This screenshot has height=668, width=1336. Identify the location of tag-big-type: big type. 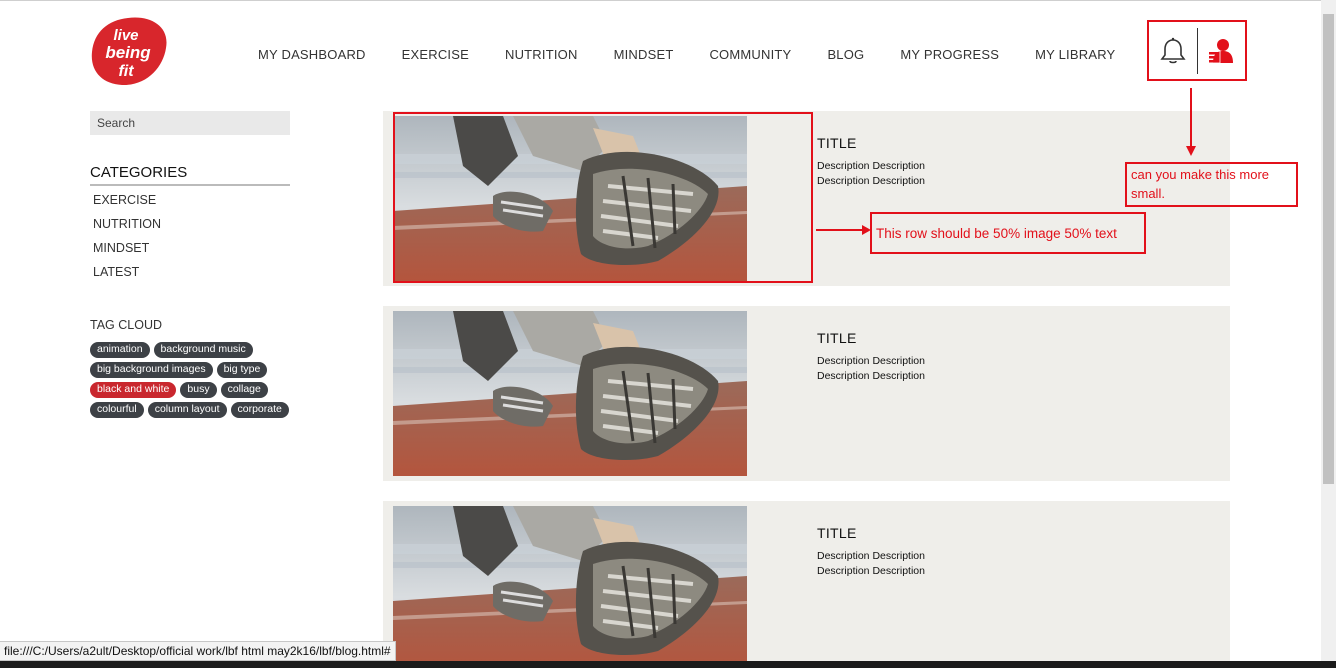
(242, 370).